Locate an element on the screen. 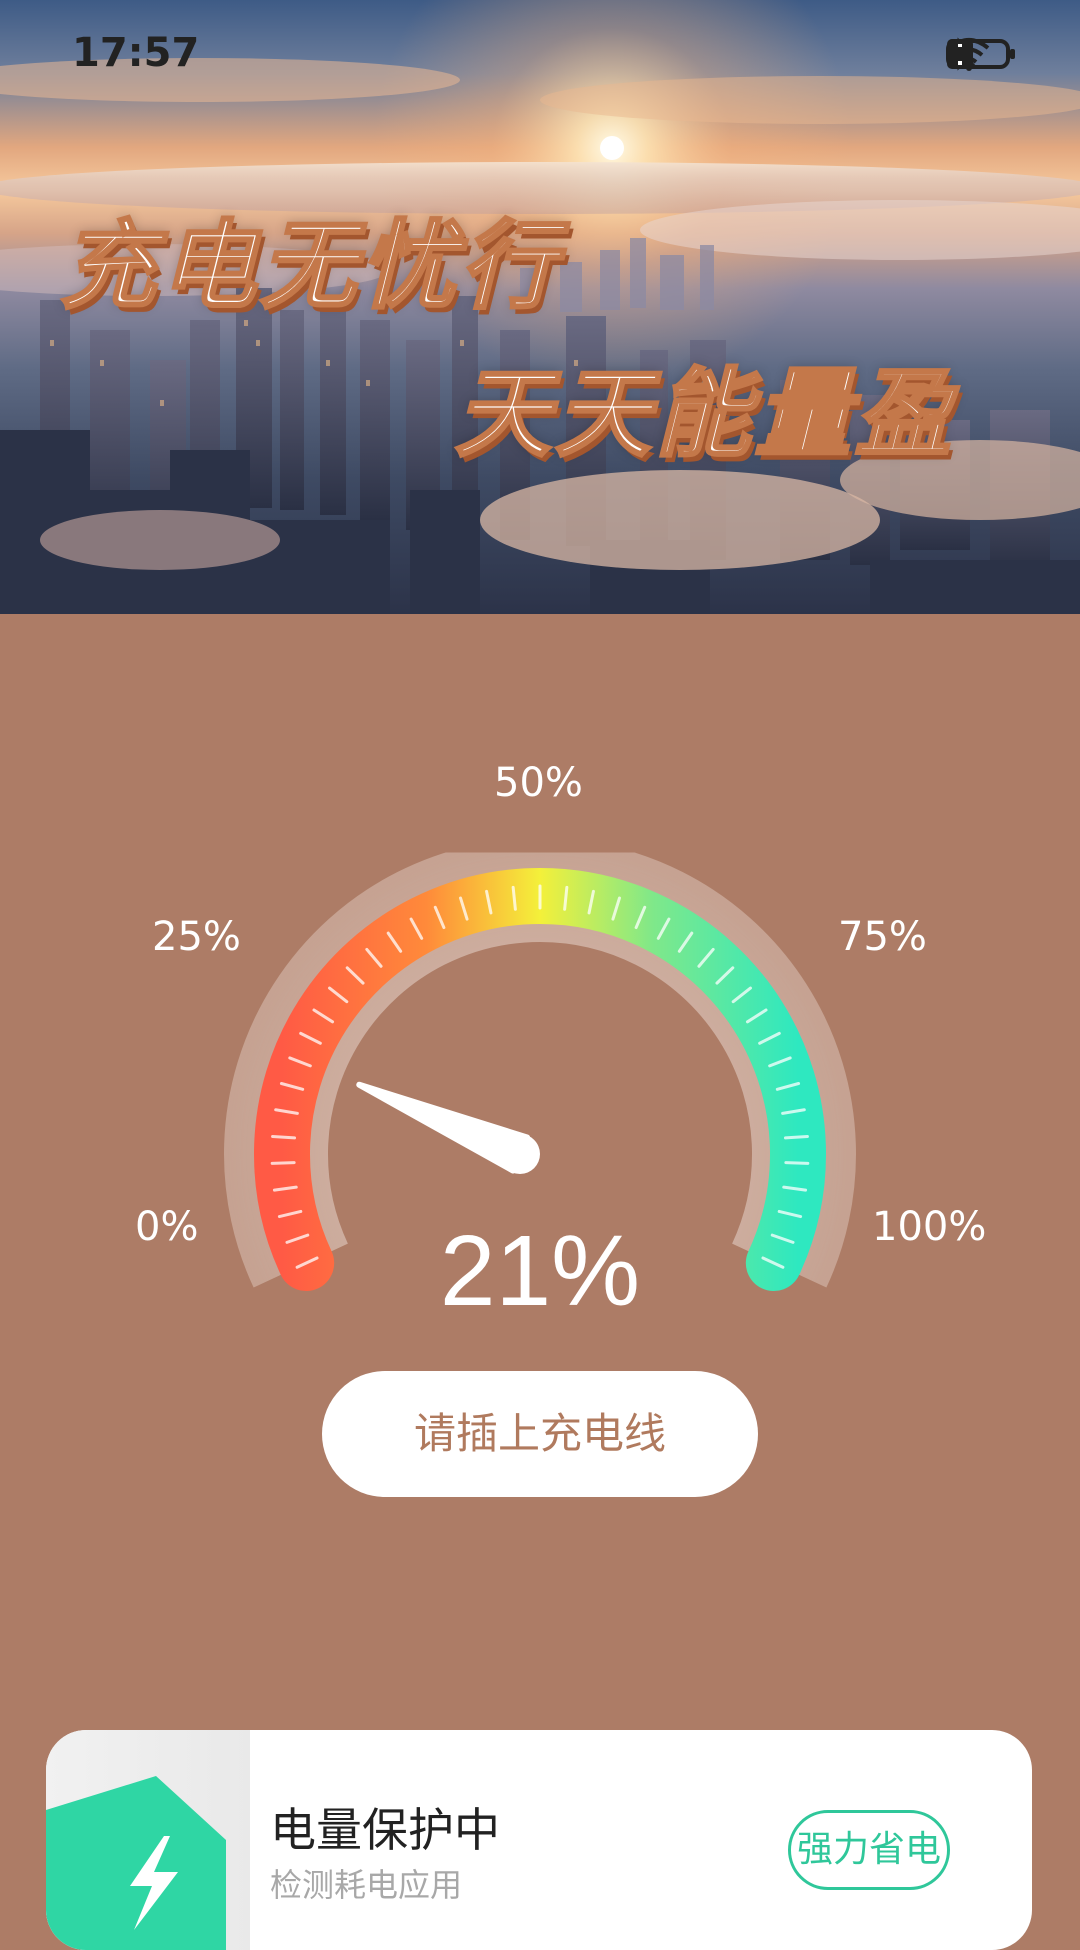  gauge-label-75: 75% is located at coordinates (882, 937).